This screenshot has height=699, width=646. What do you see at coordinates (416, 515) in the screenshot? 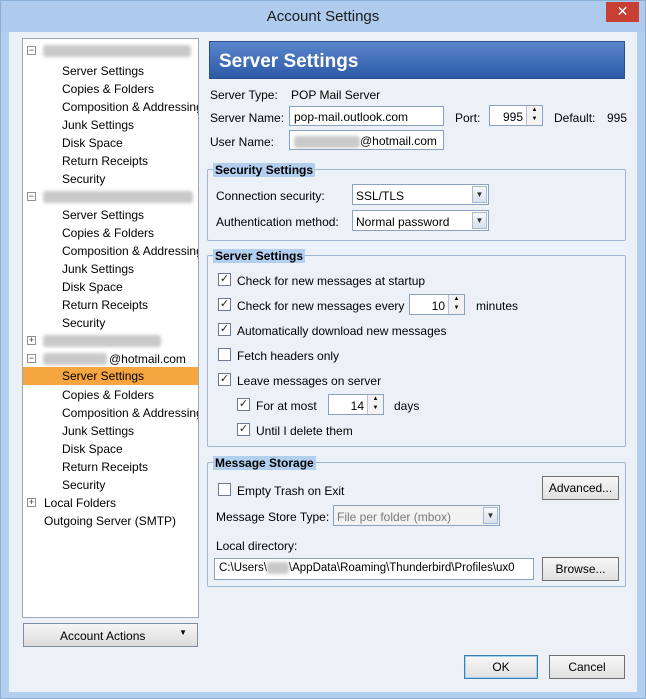
I see `store-type-select: File per folder (mbox) ▼` at bounding box center [416, 515].